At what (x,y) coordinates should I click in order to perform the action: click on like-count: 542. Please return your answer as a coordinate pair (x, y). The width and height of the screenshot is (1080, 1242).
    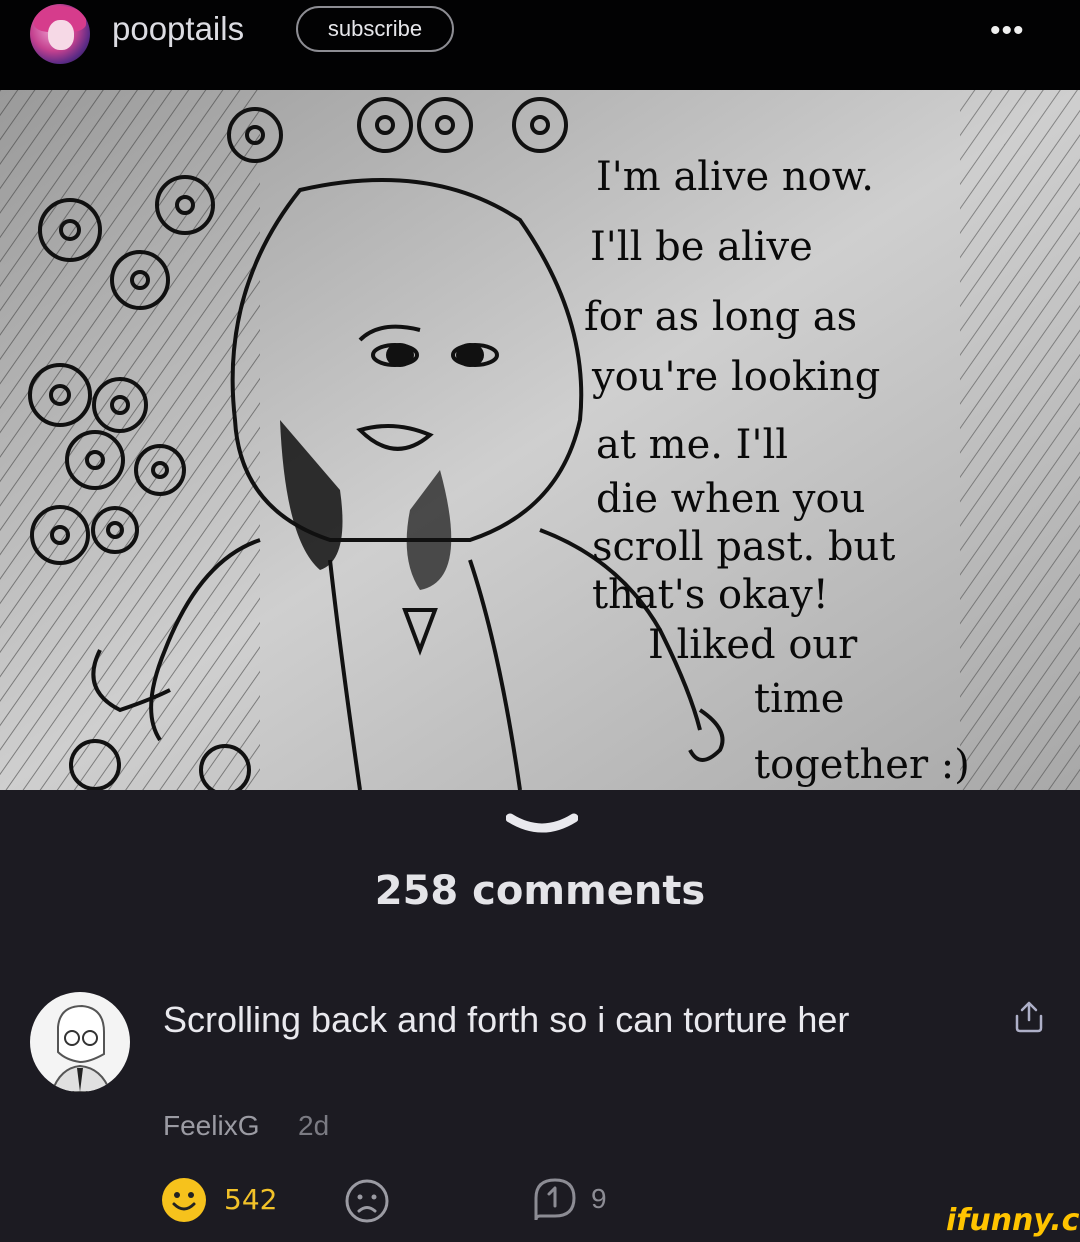
    Looking at the image, I should click on (251, 1199).